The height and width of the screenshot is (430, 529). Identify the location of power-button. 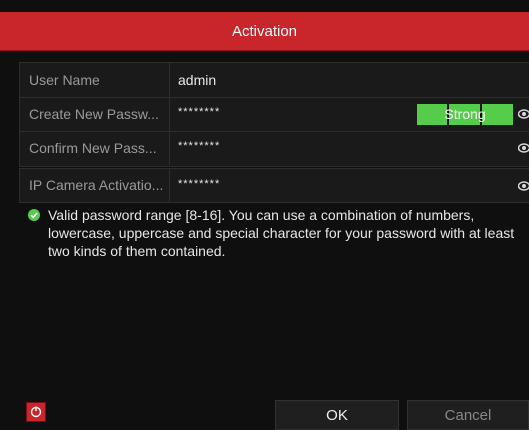
(36, 412).